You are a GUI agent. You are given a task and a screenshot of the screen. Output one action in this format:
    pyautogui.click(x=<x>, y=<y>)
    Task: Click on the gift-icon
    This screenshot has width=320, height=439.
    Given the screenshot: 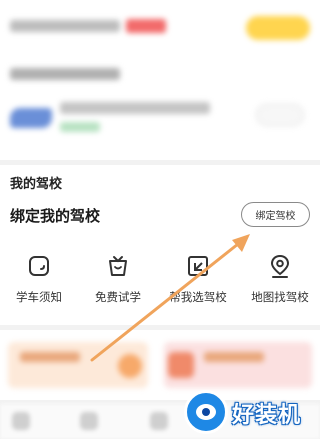 What is the action you would take?
    pyautogui.click(x=118, y=266)
    